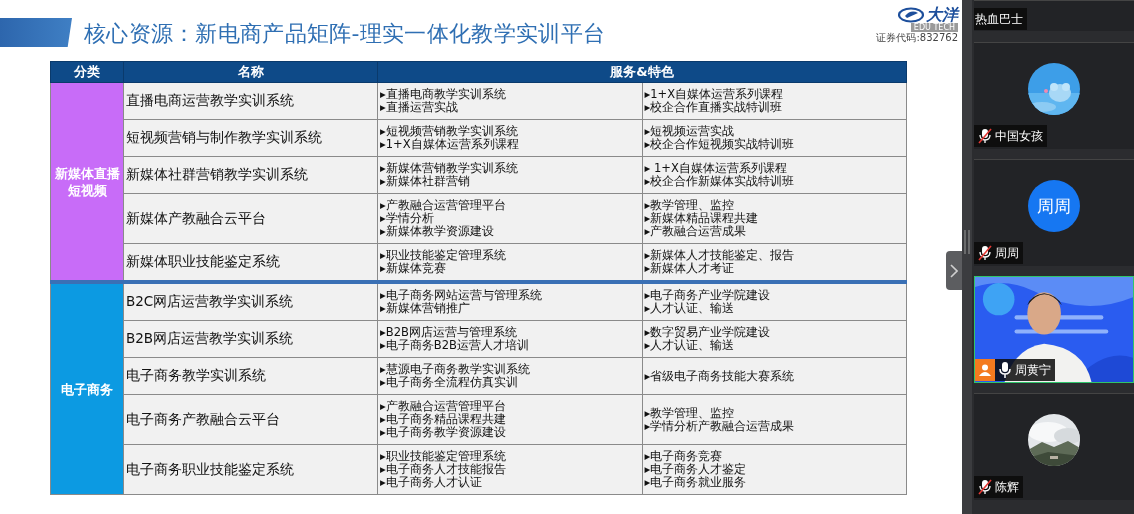  I want to click on participant-tile: 中国女孩, so click(1054, 95).